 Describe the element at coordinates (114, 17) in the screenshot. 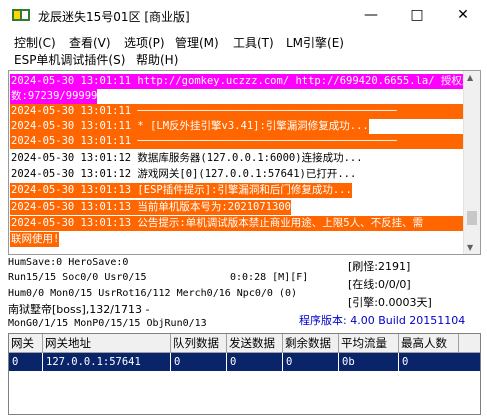

I see `window-title: 龙辰迷失15号01区 [商业版]` at that location.